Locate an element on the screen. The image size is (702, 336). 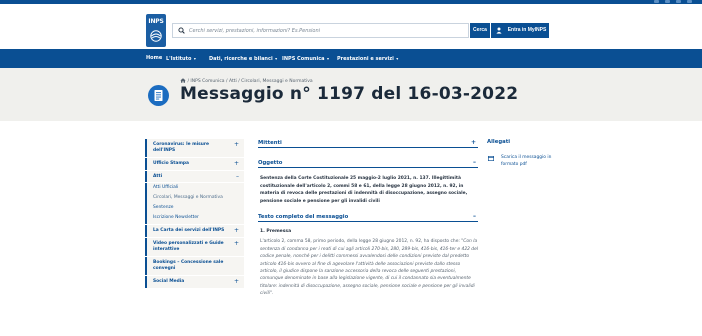
pdf-download-link: Scarica il messaggio in formato pdf is located at coordinates (522, 161).